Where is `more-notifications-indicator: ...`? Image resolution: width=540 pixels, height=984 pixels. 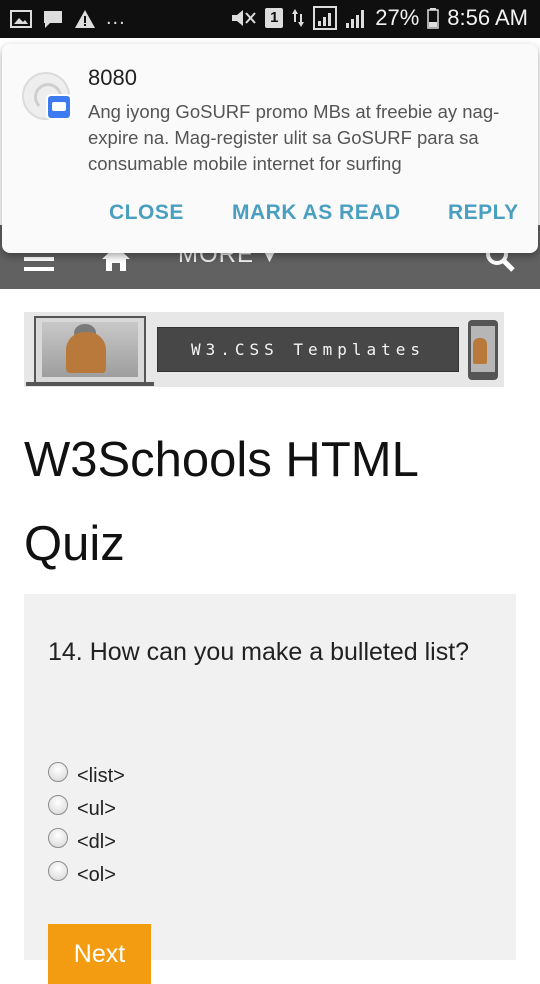 more-notifications-indicator: ... is located at coordinates (116, 18).